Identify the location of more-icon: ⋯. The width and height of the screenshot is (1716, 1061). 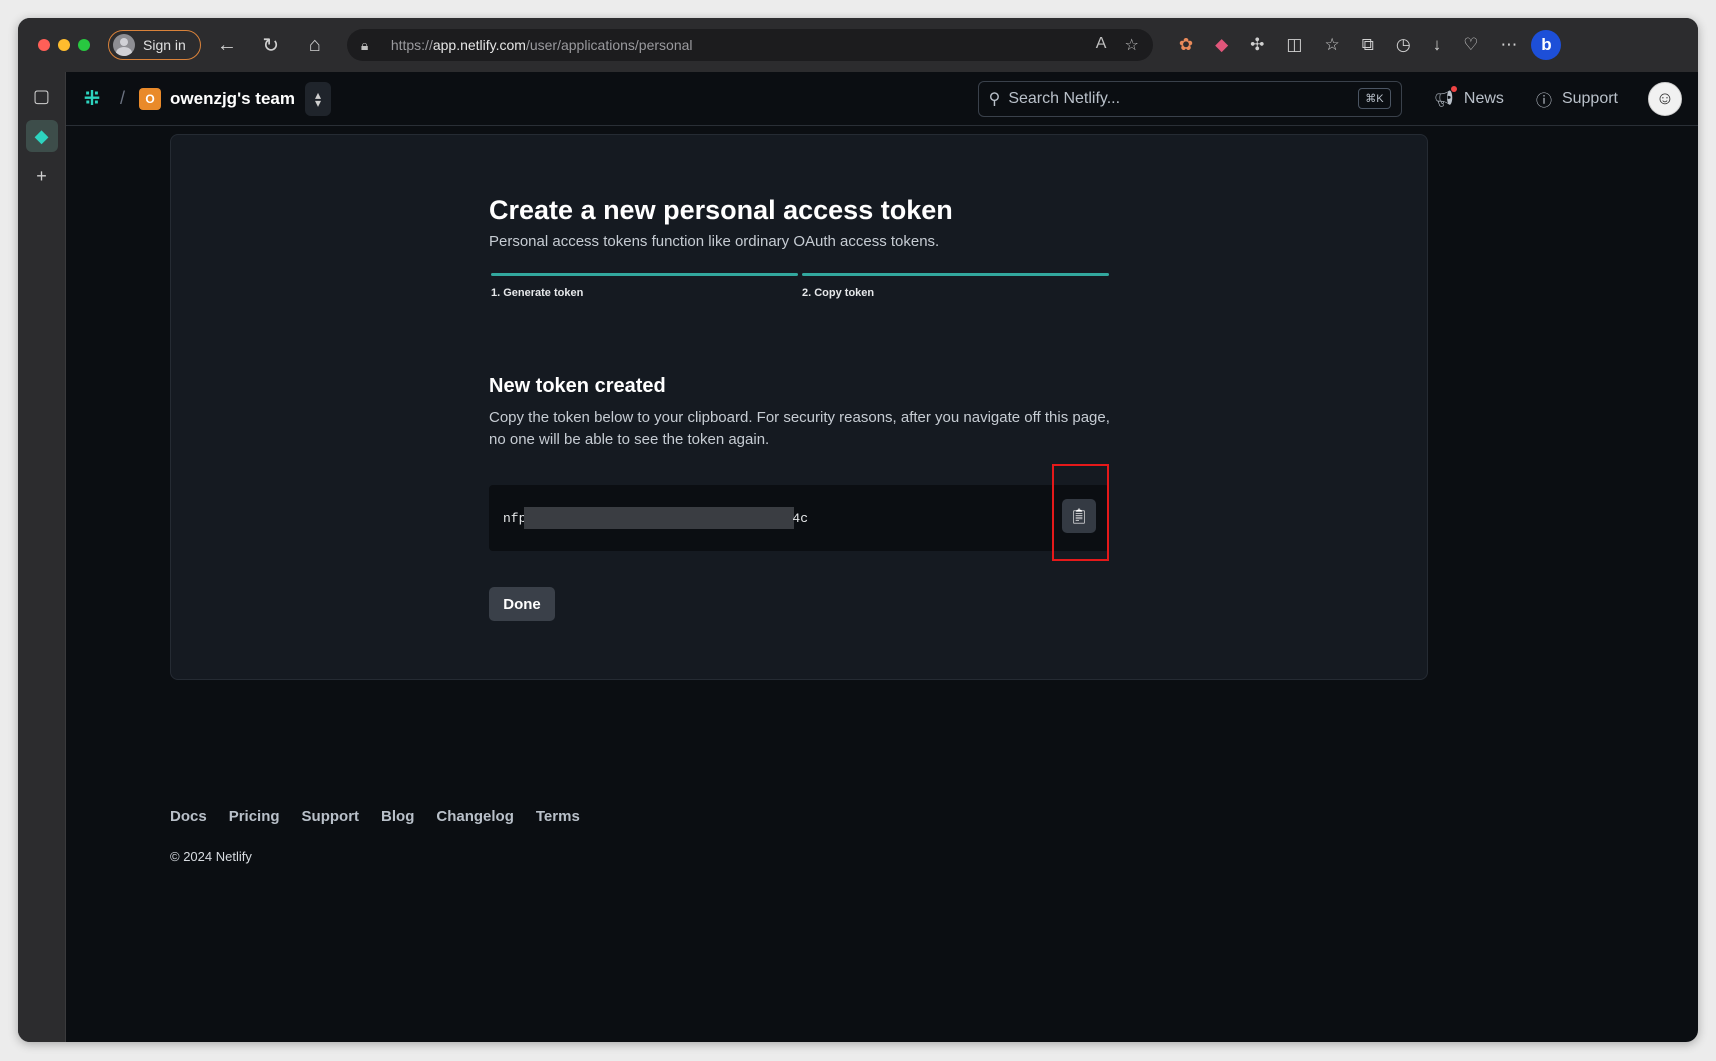
(1508, 45).